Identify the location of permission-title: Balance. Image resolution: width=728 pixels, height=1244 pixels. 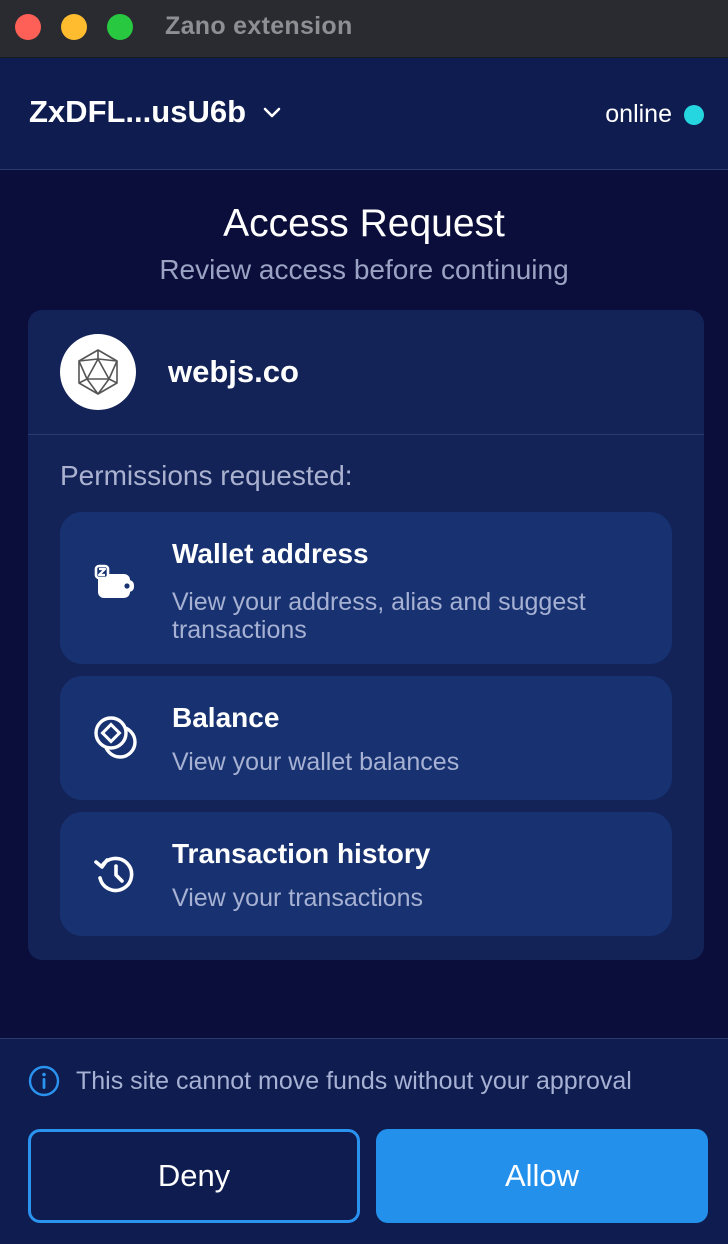
(226, 717).